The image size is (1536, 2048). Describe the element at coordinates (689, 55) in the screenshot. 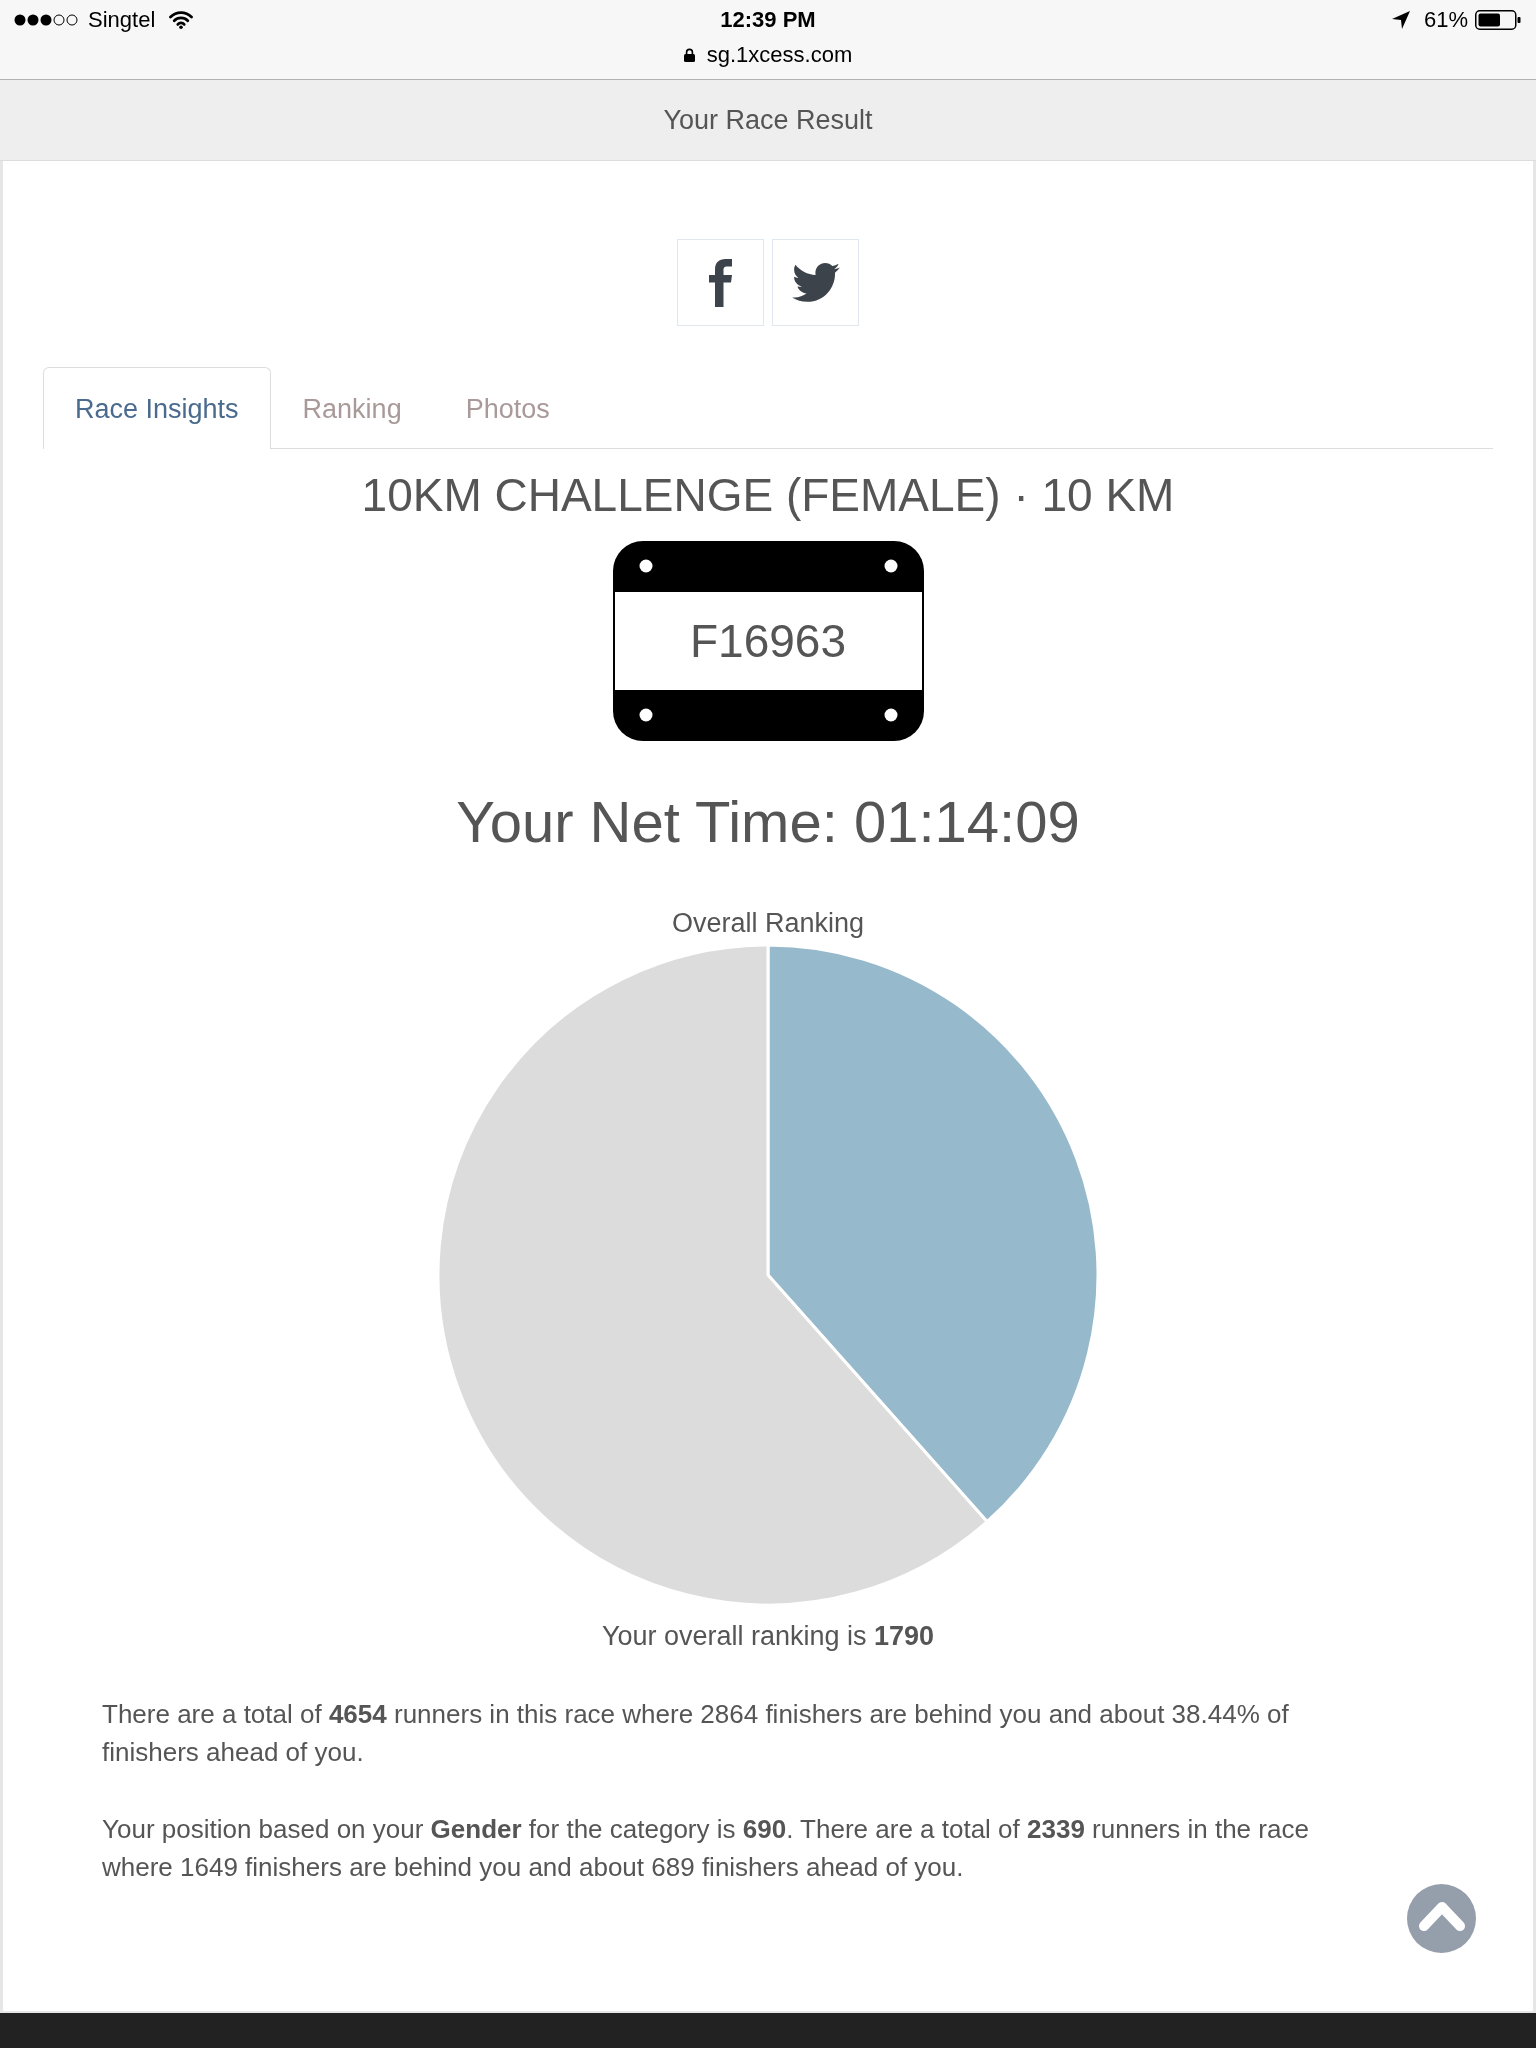

I see `lock-icon` at that location.